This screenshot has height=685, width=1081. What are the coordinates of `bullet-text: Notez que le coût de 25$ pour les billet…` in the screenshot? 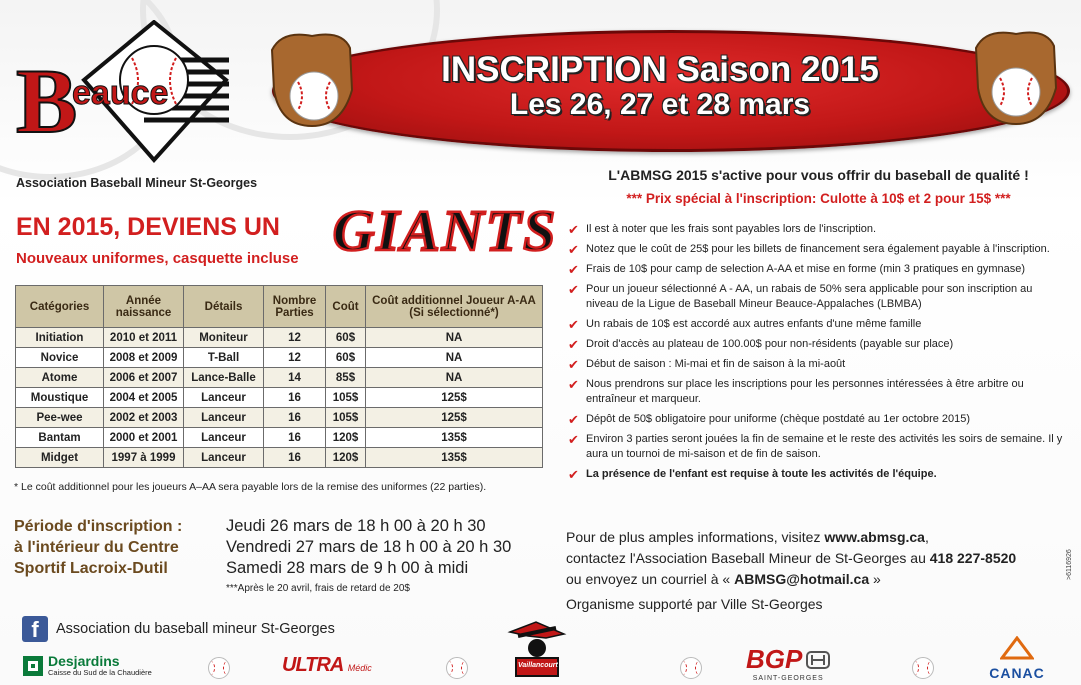 It's located at (818, 249).